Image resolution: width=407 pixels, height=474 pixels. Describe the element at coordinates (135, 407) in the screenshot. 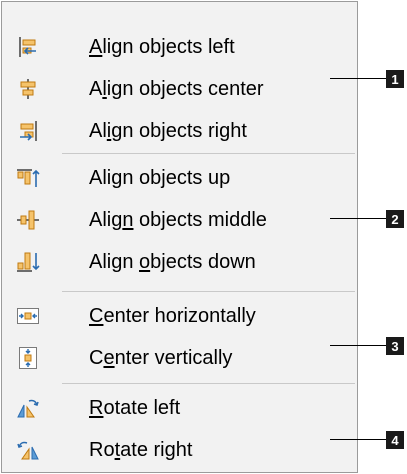

I see `menu-item-label: Rotate left` at that location.